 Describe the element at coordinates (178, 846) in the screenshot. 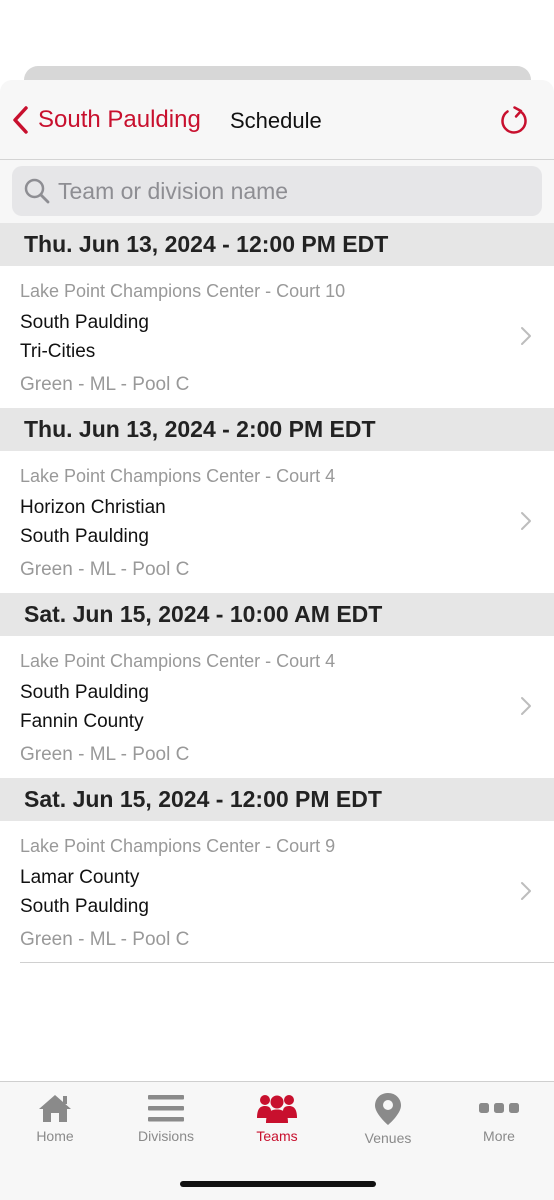

I see `game-venue: Lake Point Champions Center - Court 9` at that location.